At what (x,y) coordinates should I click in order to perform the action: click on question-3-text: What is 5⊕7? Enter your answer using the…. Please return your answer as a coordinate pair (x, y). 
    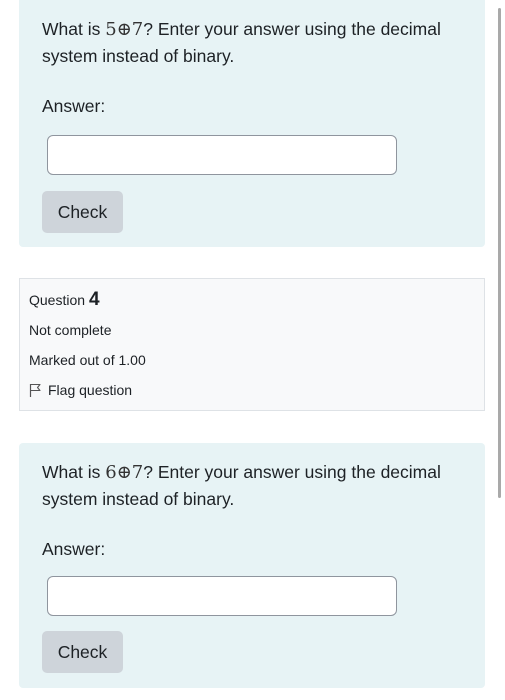
    Looking at the image, I should click on (253, 42).